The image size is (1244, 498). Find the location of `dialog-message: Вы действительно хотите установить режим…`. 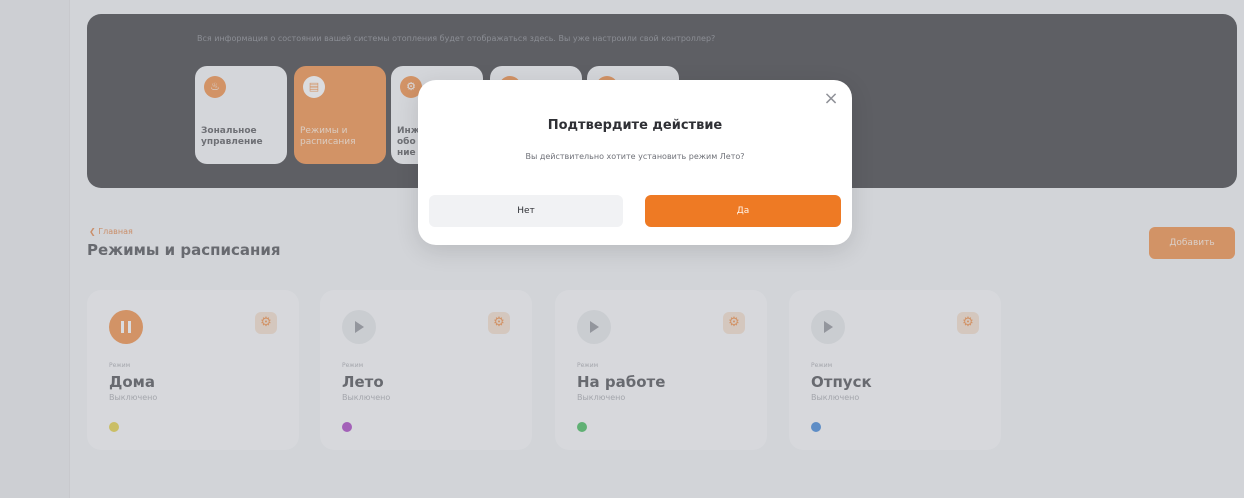

dialog-message: Вы действительно хотите установить режим… is located at coordinates (635, 156).